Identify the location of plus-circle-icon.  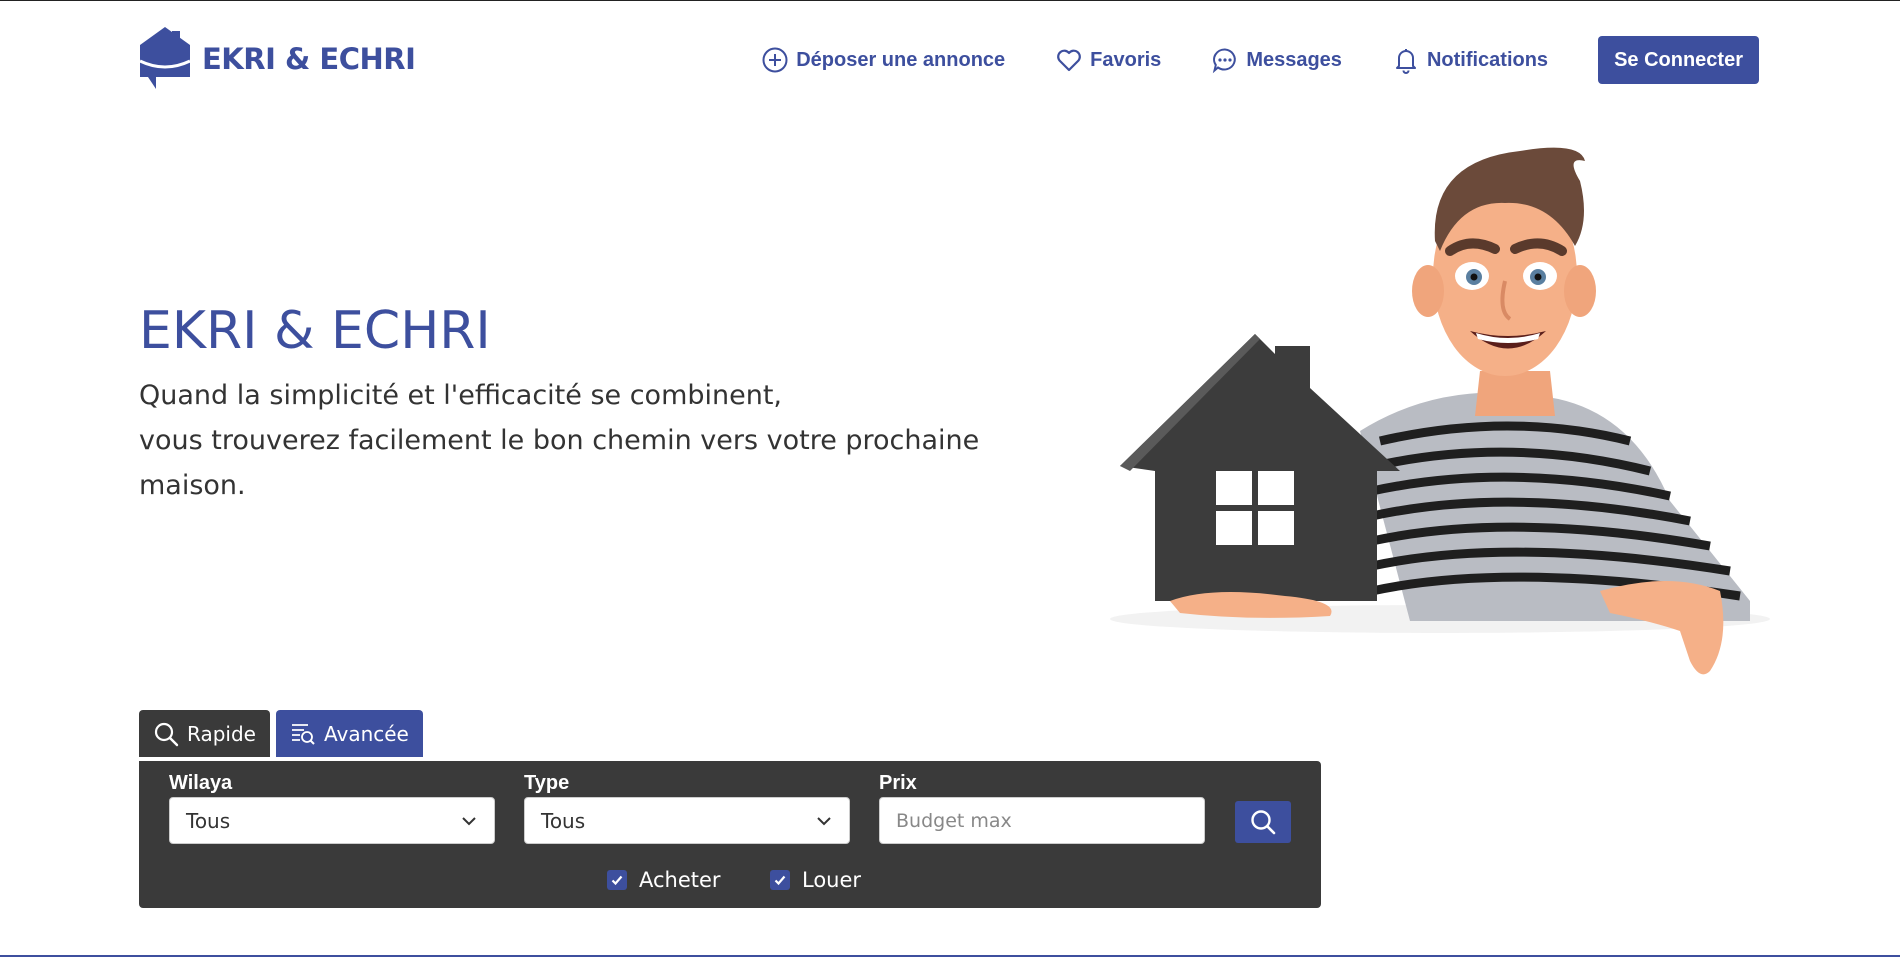
(775, 60).